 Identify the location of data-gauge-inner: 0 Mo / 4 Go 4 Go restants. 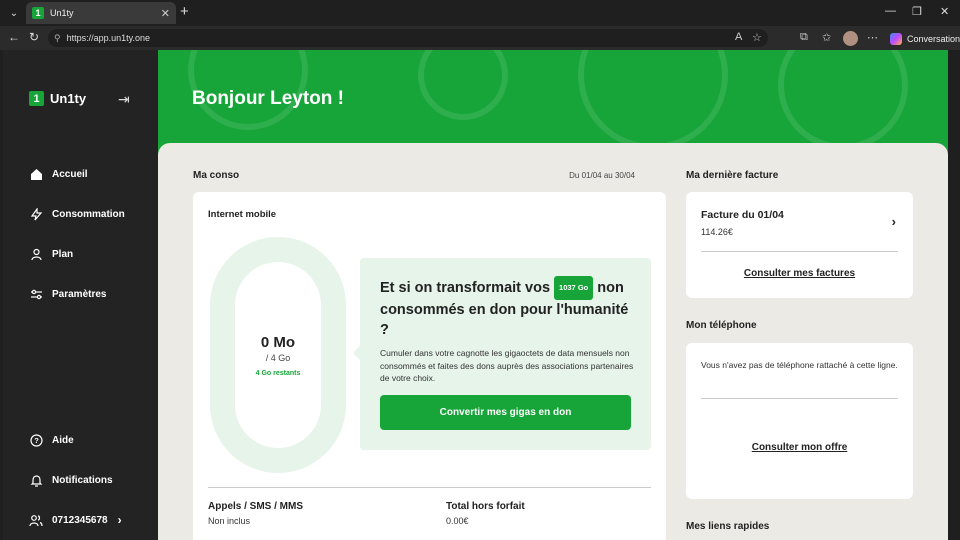
(278, 355).